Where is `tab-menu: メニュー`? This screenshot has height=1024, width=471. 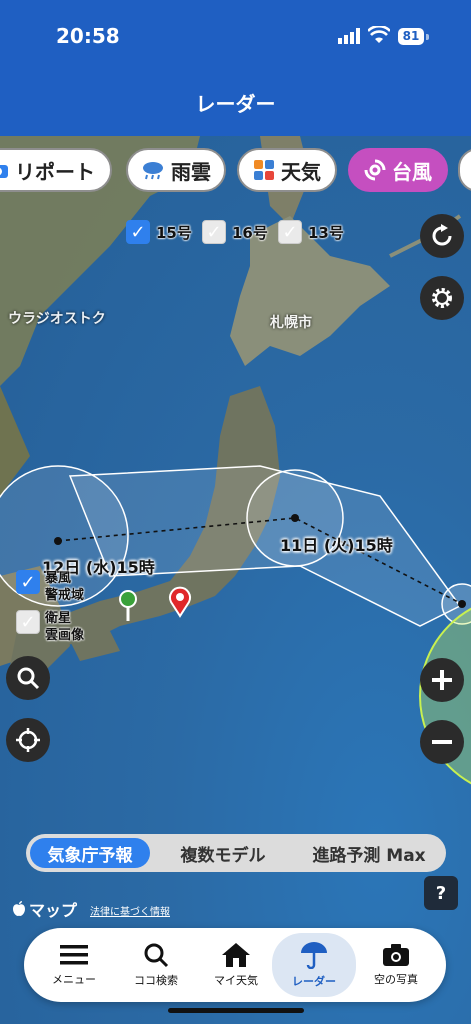 tab-menu: メニュー is located at coordinates (74, 965).